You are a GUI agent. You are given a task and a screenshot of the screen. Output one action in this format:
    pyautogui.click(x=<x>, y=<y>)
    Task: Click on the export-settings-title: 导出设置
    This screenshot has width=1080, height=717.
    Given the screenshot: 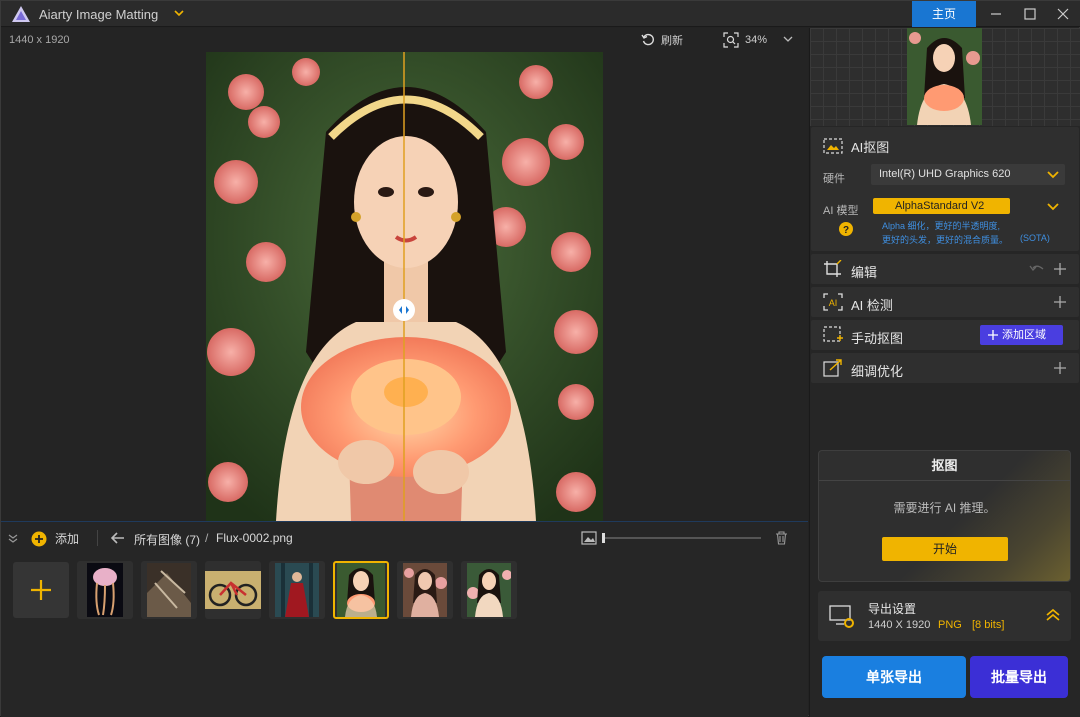 What is the action you would take?
    pyautogui.click(x=892, y=609)
    